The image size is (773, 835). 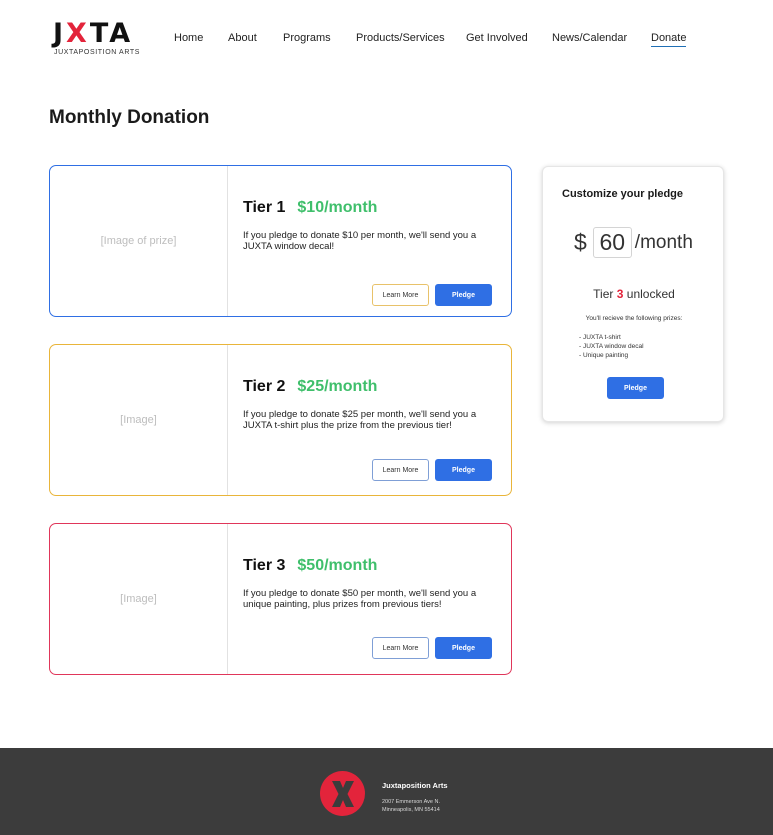 What do you see at coordinates (620, 294) in the screenshot?
I see `unlocked-tier-number: 3` at bounding box center [620, 294].